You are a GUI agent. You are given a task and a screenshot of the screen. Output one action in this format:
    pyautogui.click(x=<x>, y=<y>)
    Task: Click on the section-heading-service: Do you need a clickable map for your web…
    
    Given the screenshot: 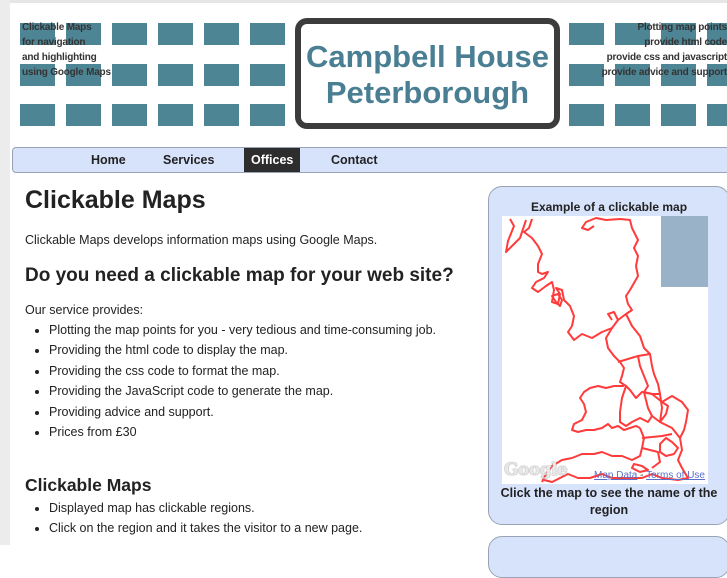 What is the action you would take?
    pyautogui.click(x=239, y=275)
    